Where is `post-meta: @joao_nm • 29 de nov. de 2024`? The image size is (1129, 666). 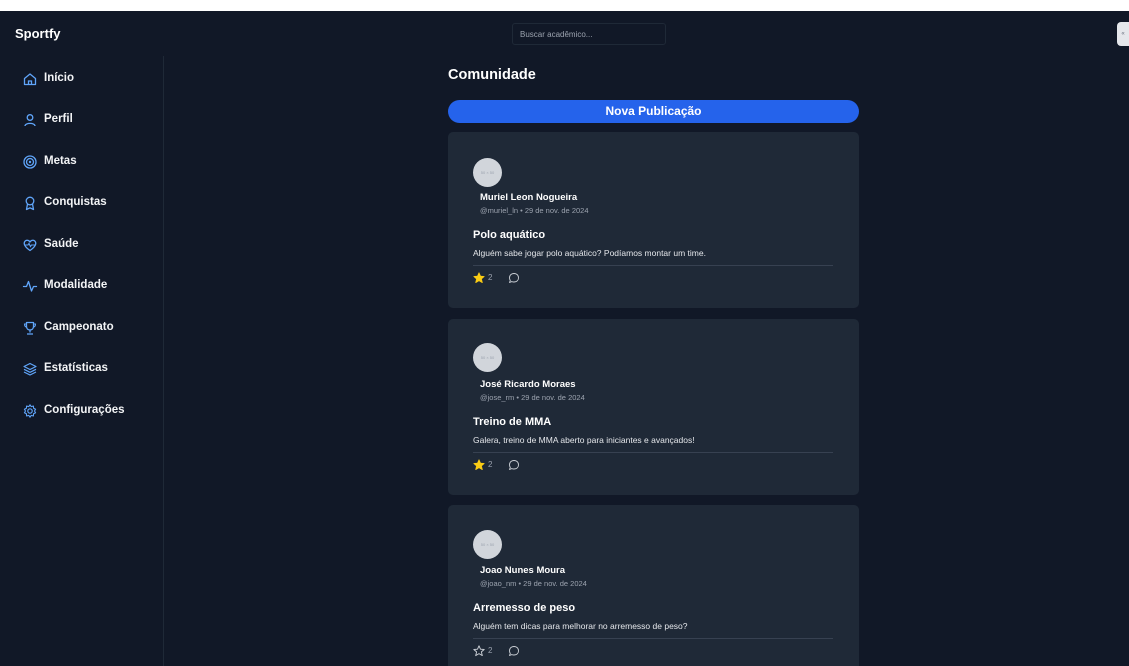 post-meta: @joao_nm • 29 de nov. de 2024 is located at coordinates (533, 583).